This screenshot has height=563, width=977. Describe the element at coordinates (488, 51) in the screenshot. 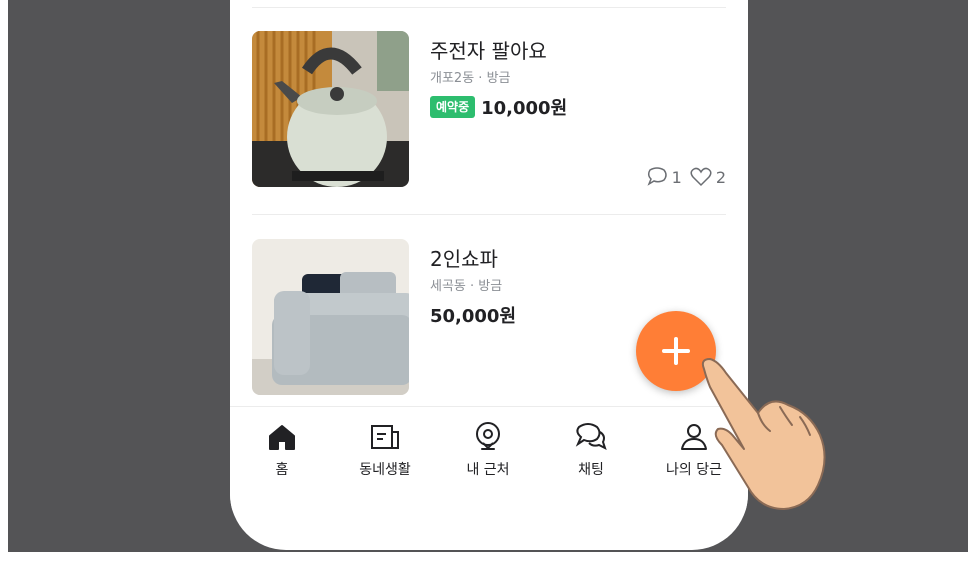

I see `listing-title: 주전자 팔아요` at that location.